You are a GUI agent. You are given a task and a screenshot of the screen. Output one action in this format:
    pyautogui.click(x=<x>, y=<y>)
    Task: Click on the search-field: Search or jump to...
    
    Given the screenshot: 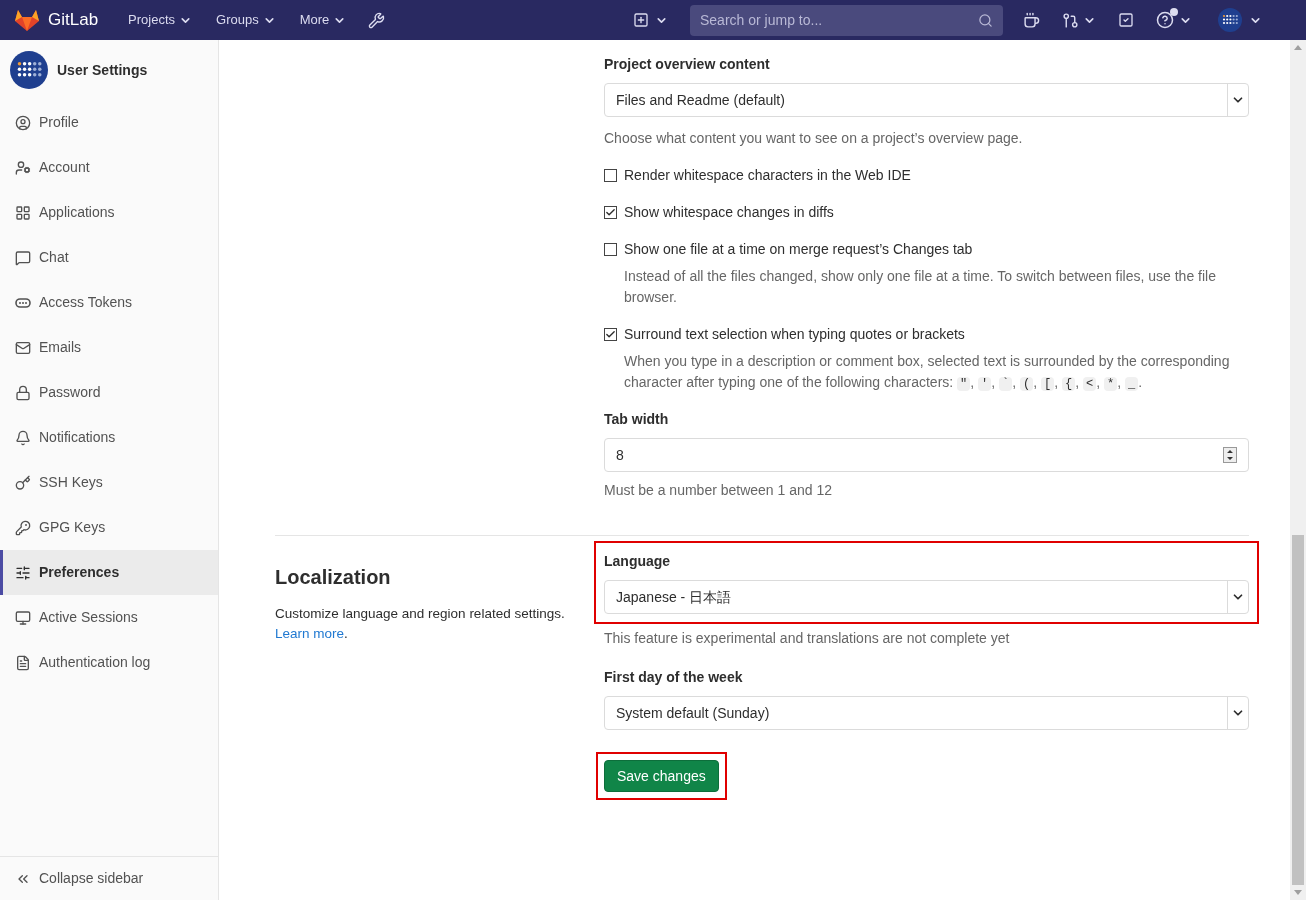 What is the action you would take?
    pyautogui.click(x=846, y=20)
    